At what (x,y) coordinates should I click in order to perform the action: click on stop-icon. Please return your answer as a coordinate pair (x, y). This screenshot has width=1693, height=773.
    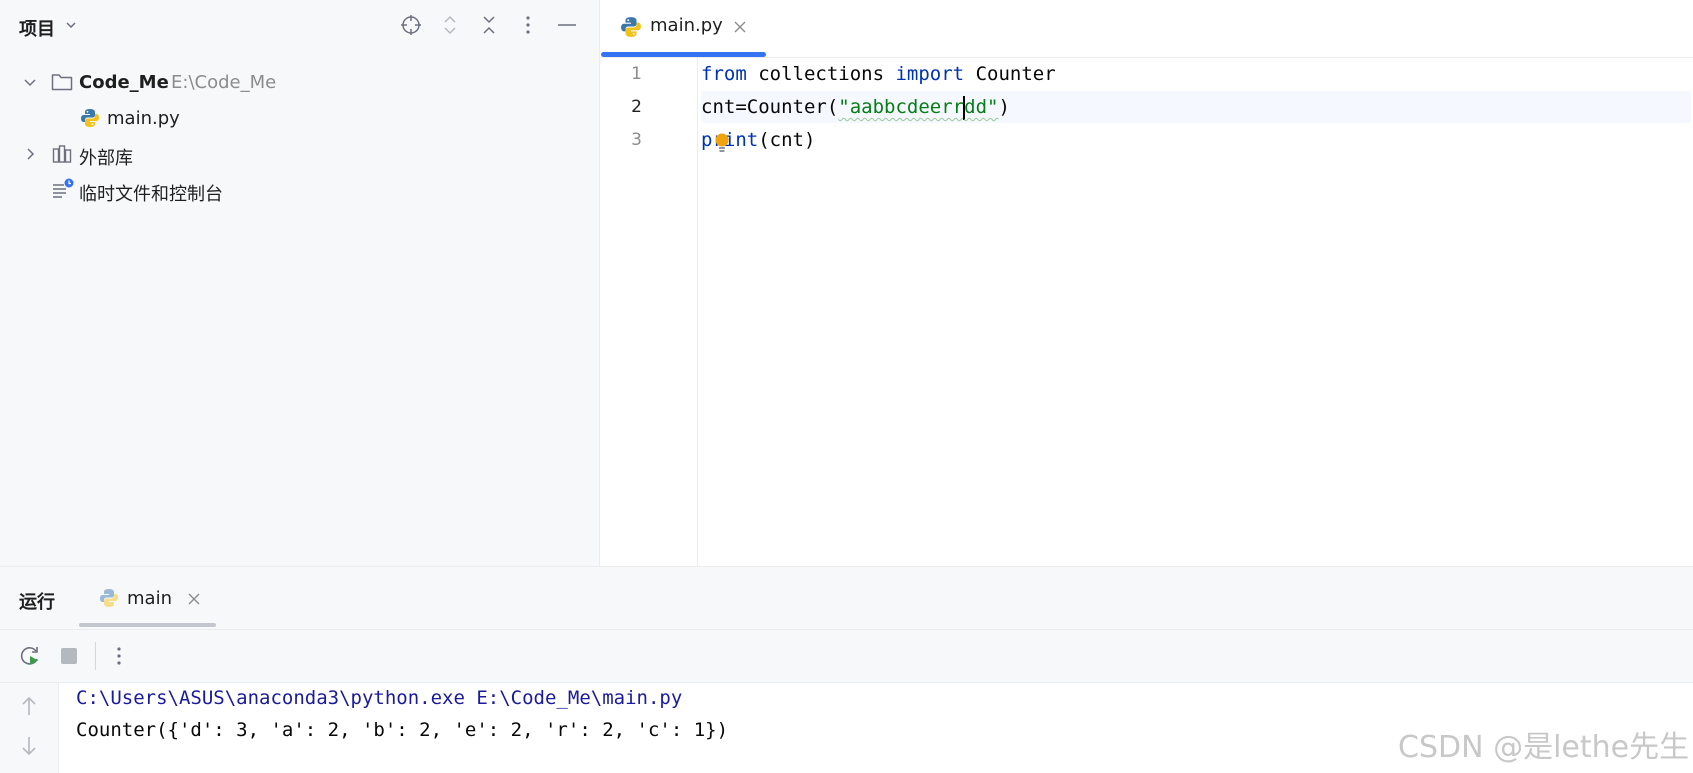
    Looking at the image, I should click on (69, 656).